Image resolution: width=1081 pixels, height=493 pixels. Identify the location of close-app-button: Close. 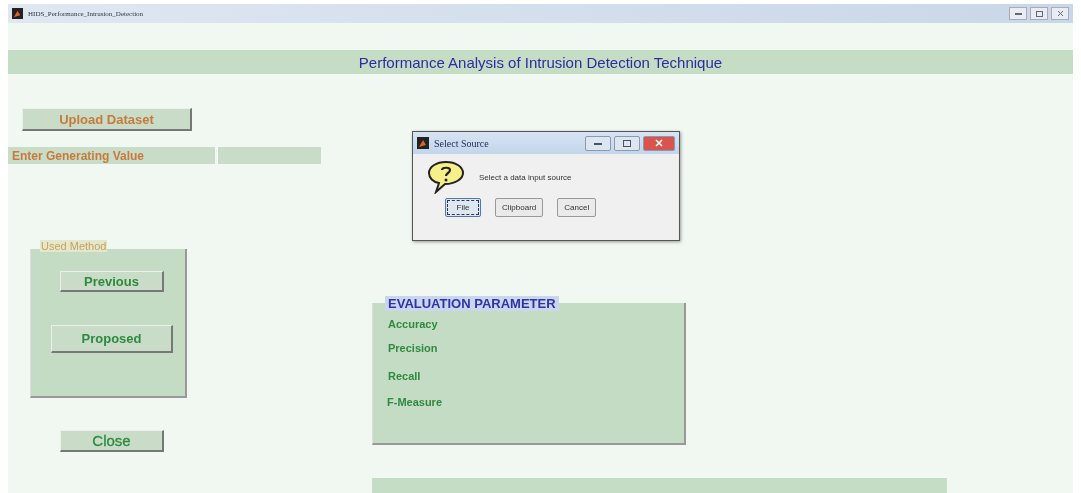
(112, 441).